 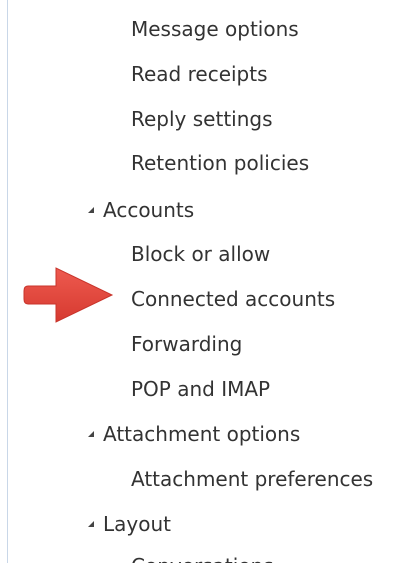 I want to click on nav-item-retention-policies: Retention policies, so click(x=220, y=163).